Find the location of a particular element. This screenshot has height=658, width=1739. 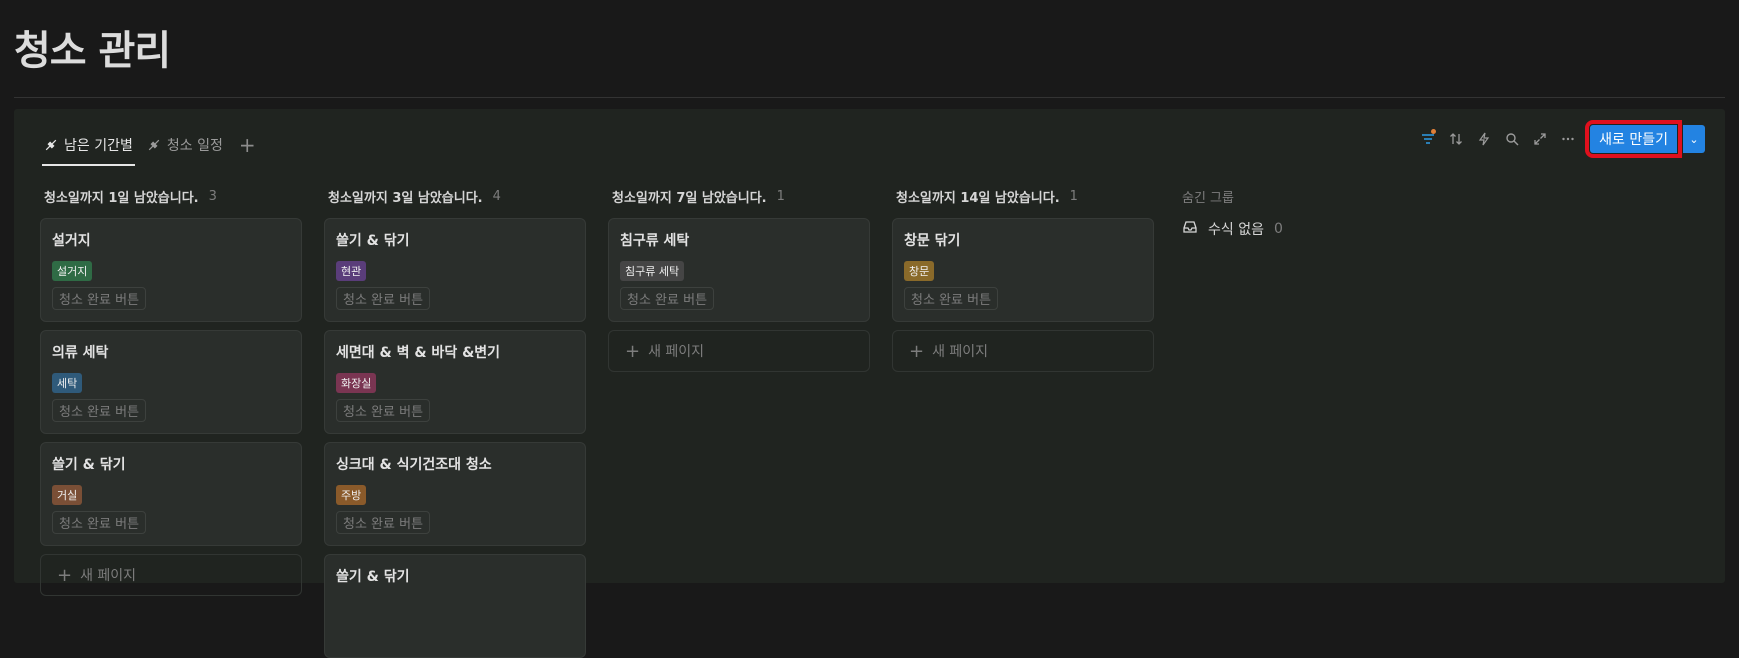

tab-cleaning-schedule: 청소 일정 is located at coordinates (185, 145).